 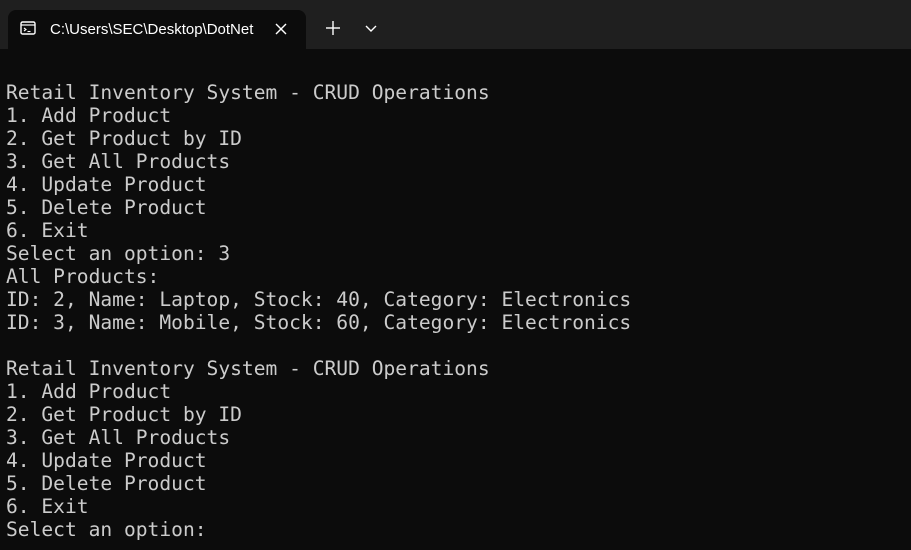 What do you see at coordinates (371, 28) in the screenshot?
I see `chevron-down-icon` at bounding box center [371, 28].